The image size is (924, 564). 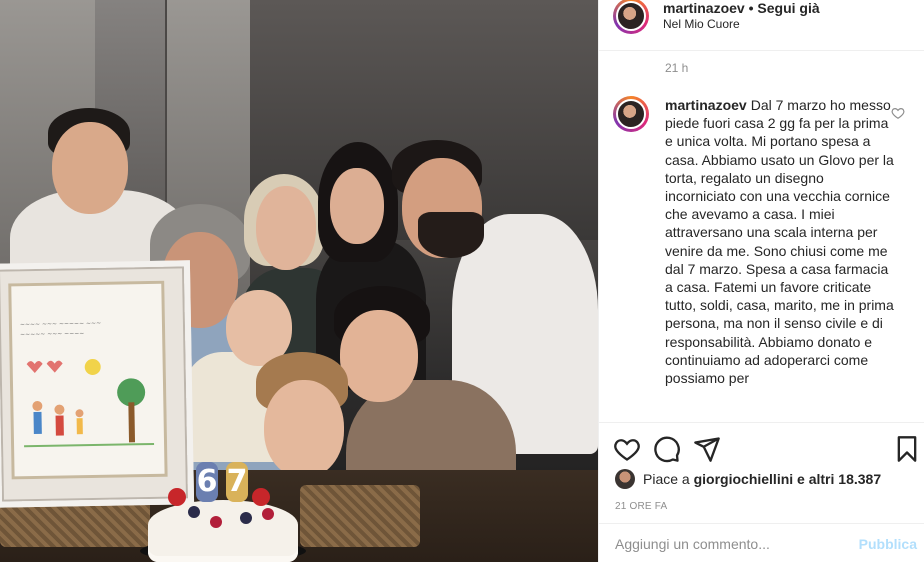 I want to click on send-icon, so click(x=707, y=449).